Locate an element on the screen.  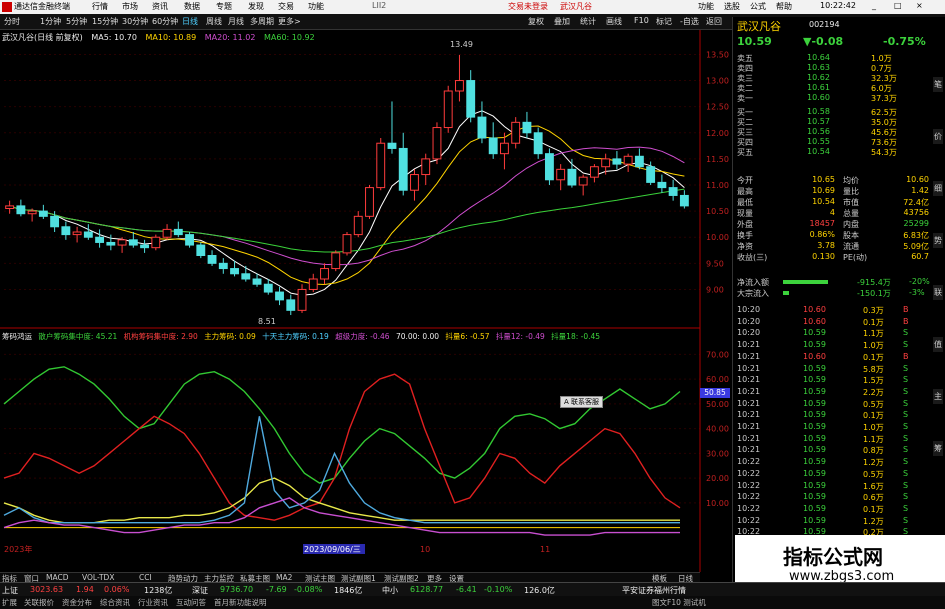
function-link: 综合资讯 is located at coordinates (115, 602).